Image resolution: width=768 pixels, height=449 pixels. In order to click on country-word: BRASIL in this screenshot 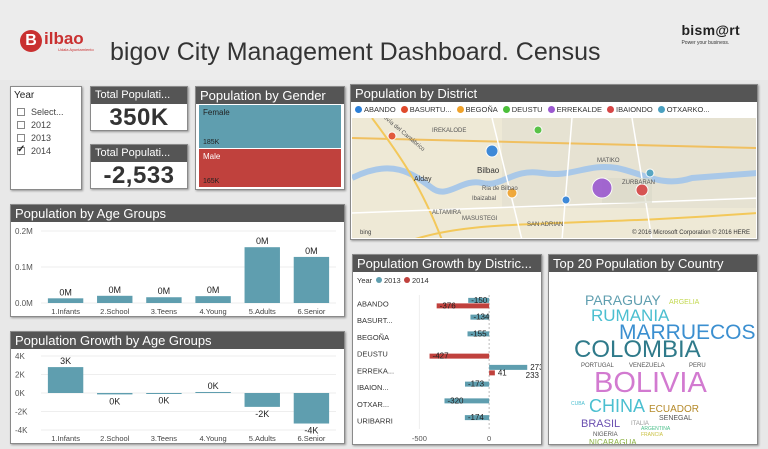, I will do `click(600, 424)`.